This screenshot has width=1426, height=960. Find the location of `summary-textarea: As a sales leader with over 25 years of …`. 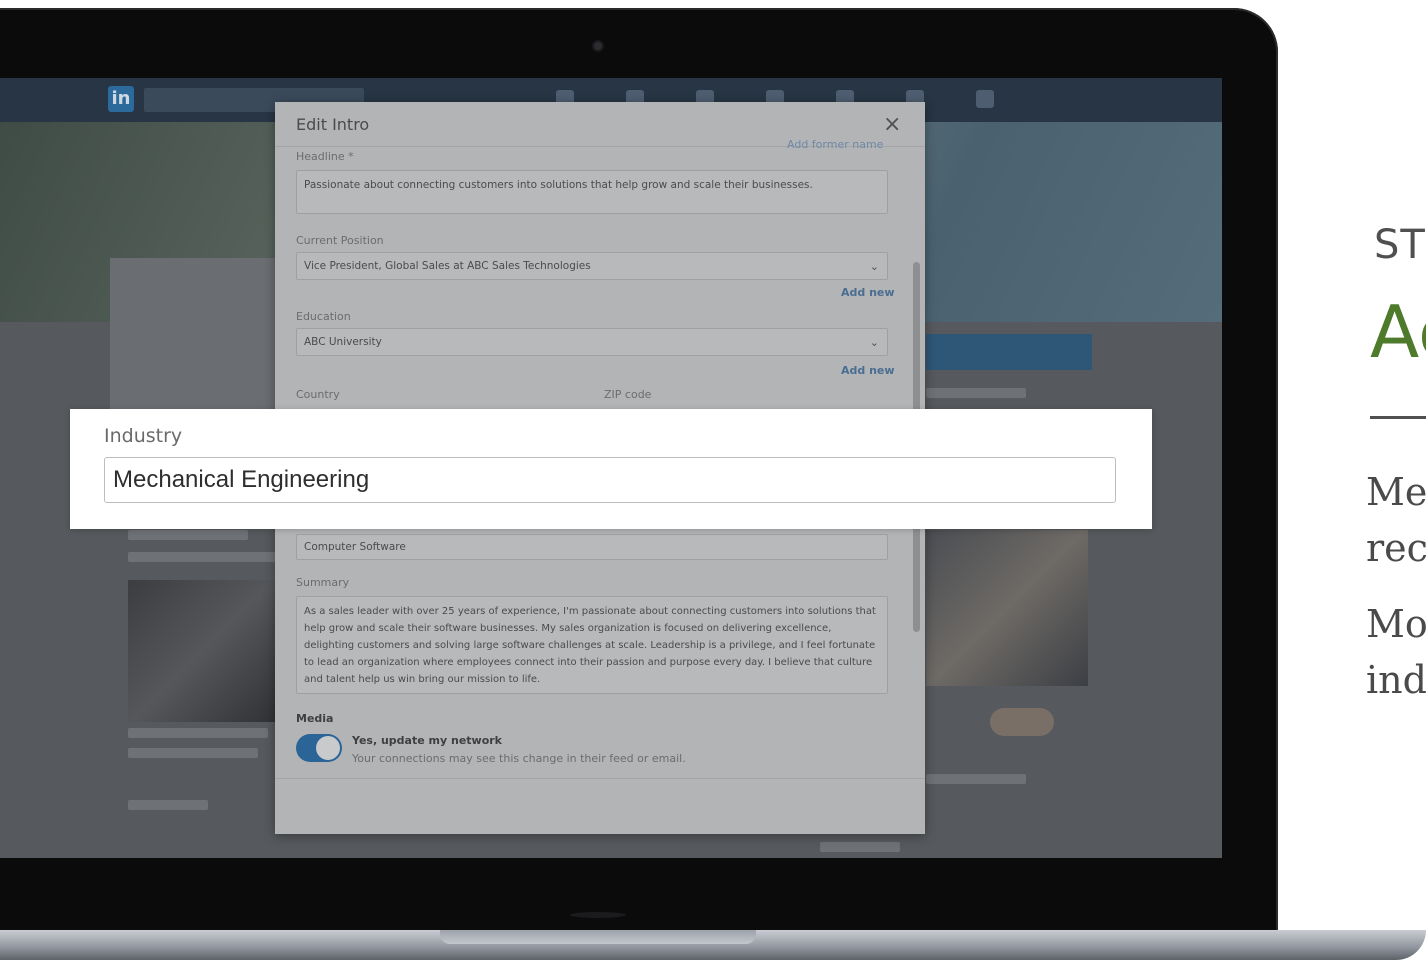

summary-textarea: As a sales leader with over 25 years of … is located at coordinates (592, 645).